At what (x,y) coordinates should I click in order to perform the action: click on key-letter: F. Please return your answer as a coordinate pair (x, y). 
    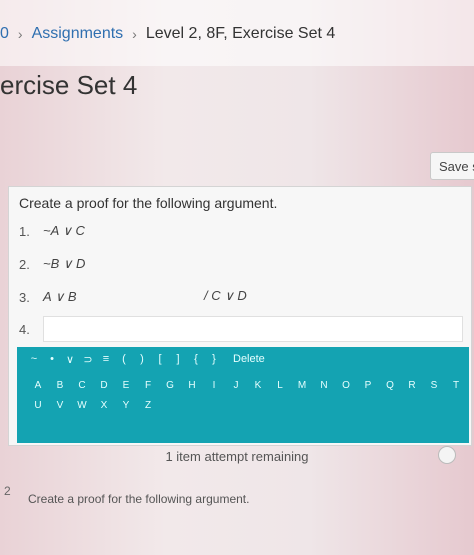
    Looking at the image, I should click on (148, 385).